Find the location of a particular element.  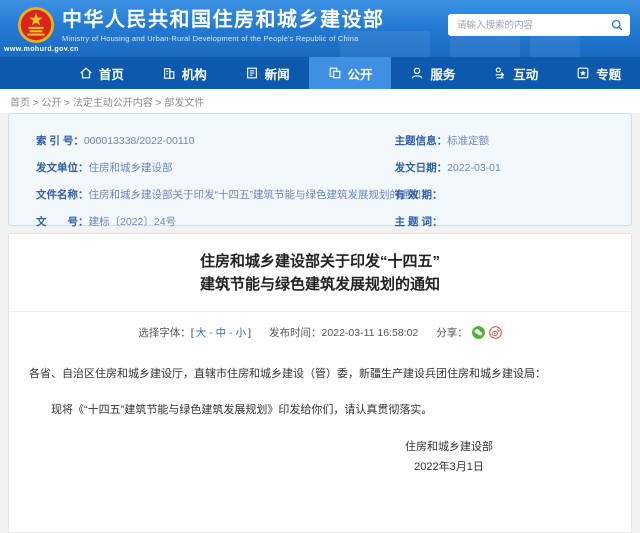

meta-row-keywords: 主 题 词： is located at coordinates (418, 222).